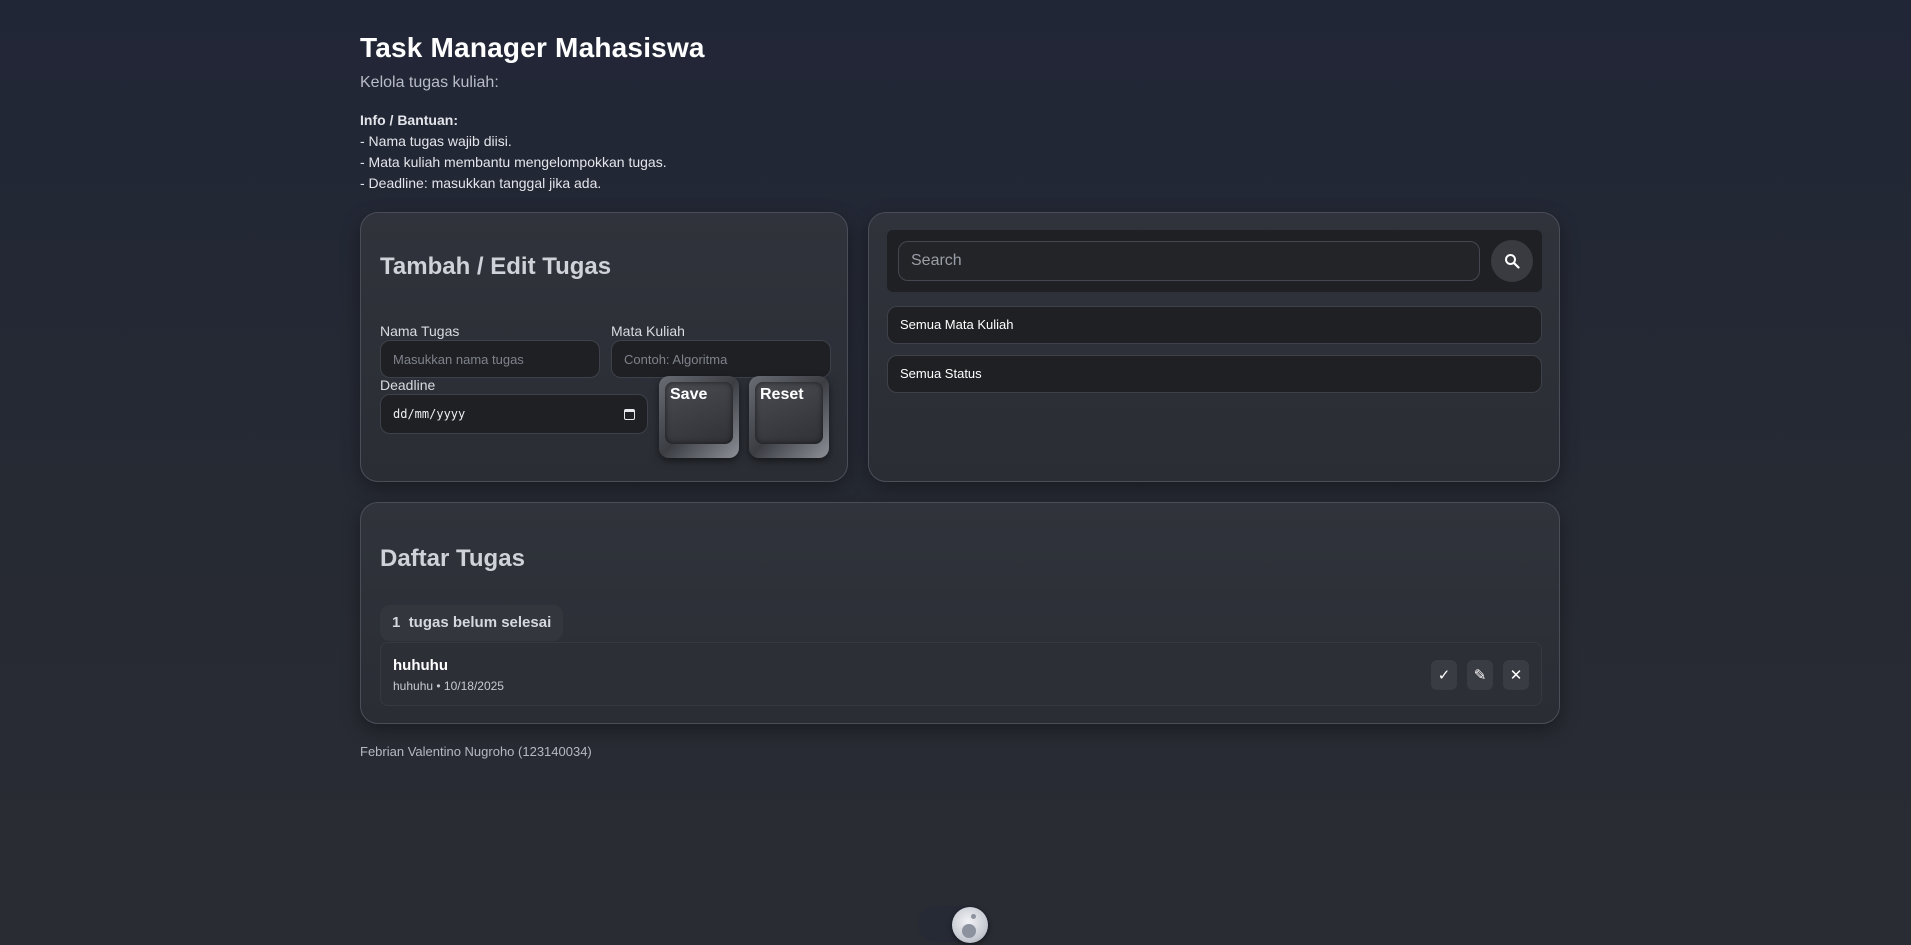  What do you see at coordinates (496, 266) in the screenshot?
I see `form-title: Tambah / Edit Tugas` at bounding box center [496, 266].